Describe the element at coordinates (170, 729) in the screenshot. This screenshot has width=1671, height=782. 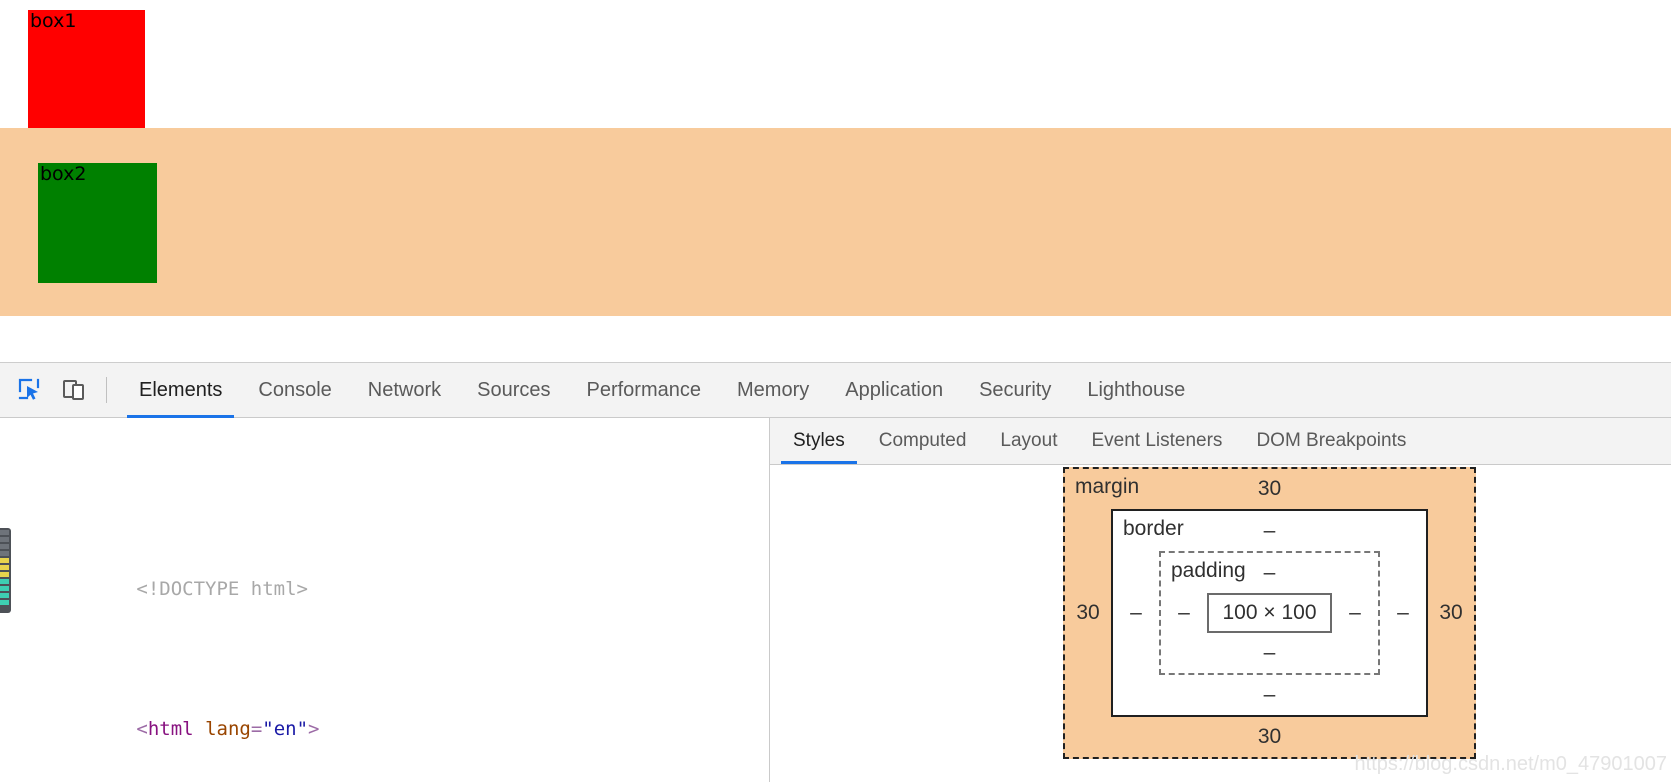
I see `html-tag-name: html` at that location.